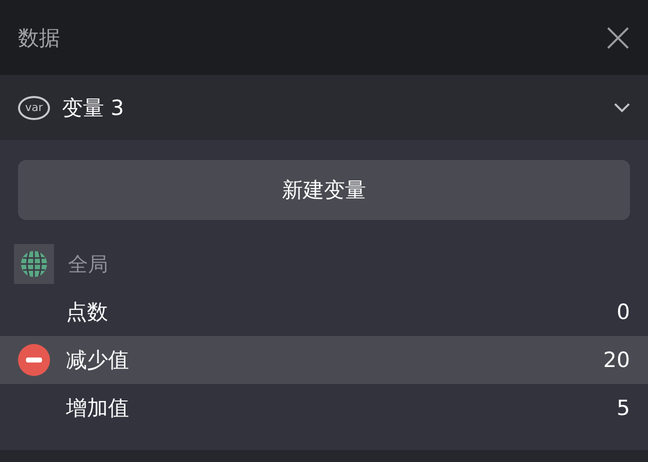 Image resolution: width=648 pixels, height=462 pixels. What do you see at coordinates (324, 312) in the screenshot?
I see `variable-row: 点数 0` at bounding box center [324, 312].